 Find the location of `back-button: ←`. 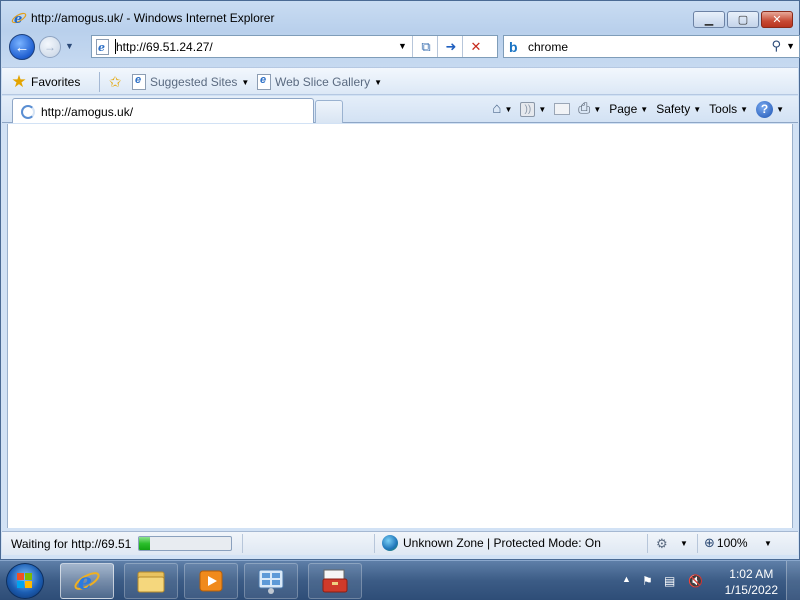

back-button: ← is located at coordinates (22, 47).